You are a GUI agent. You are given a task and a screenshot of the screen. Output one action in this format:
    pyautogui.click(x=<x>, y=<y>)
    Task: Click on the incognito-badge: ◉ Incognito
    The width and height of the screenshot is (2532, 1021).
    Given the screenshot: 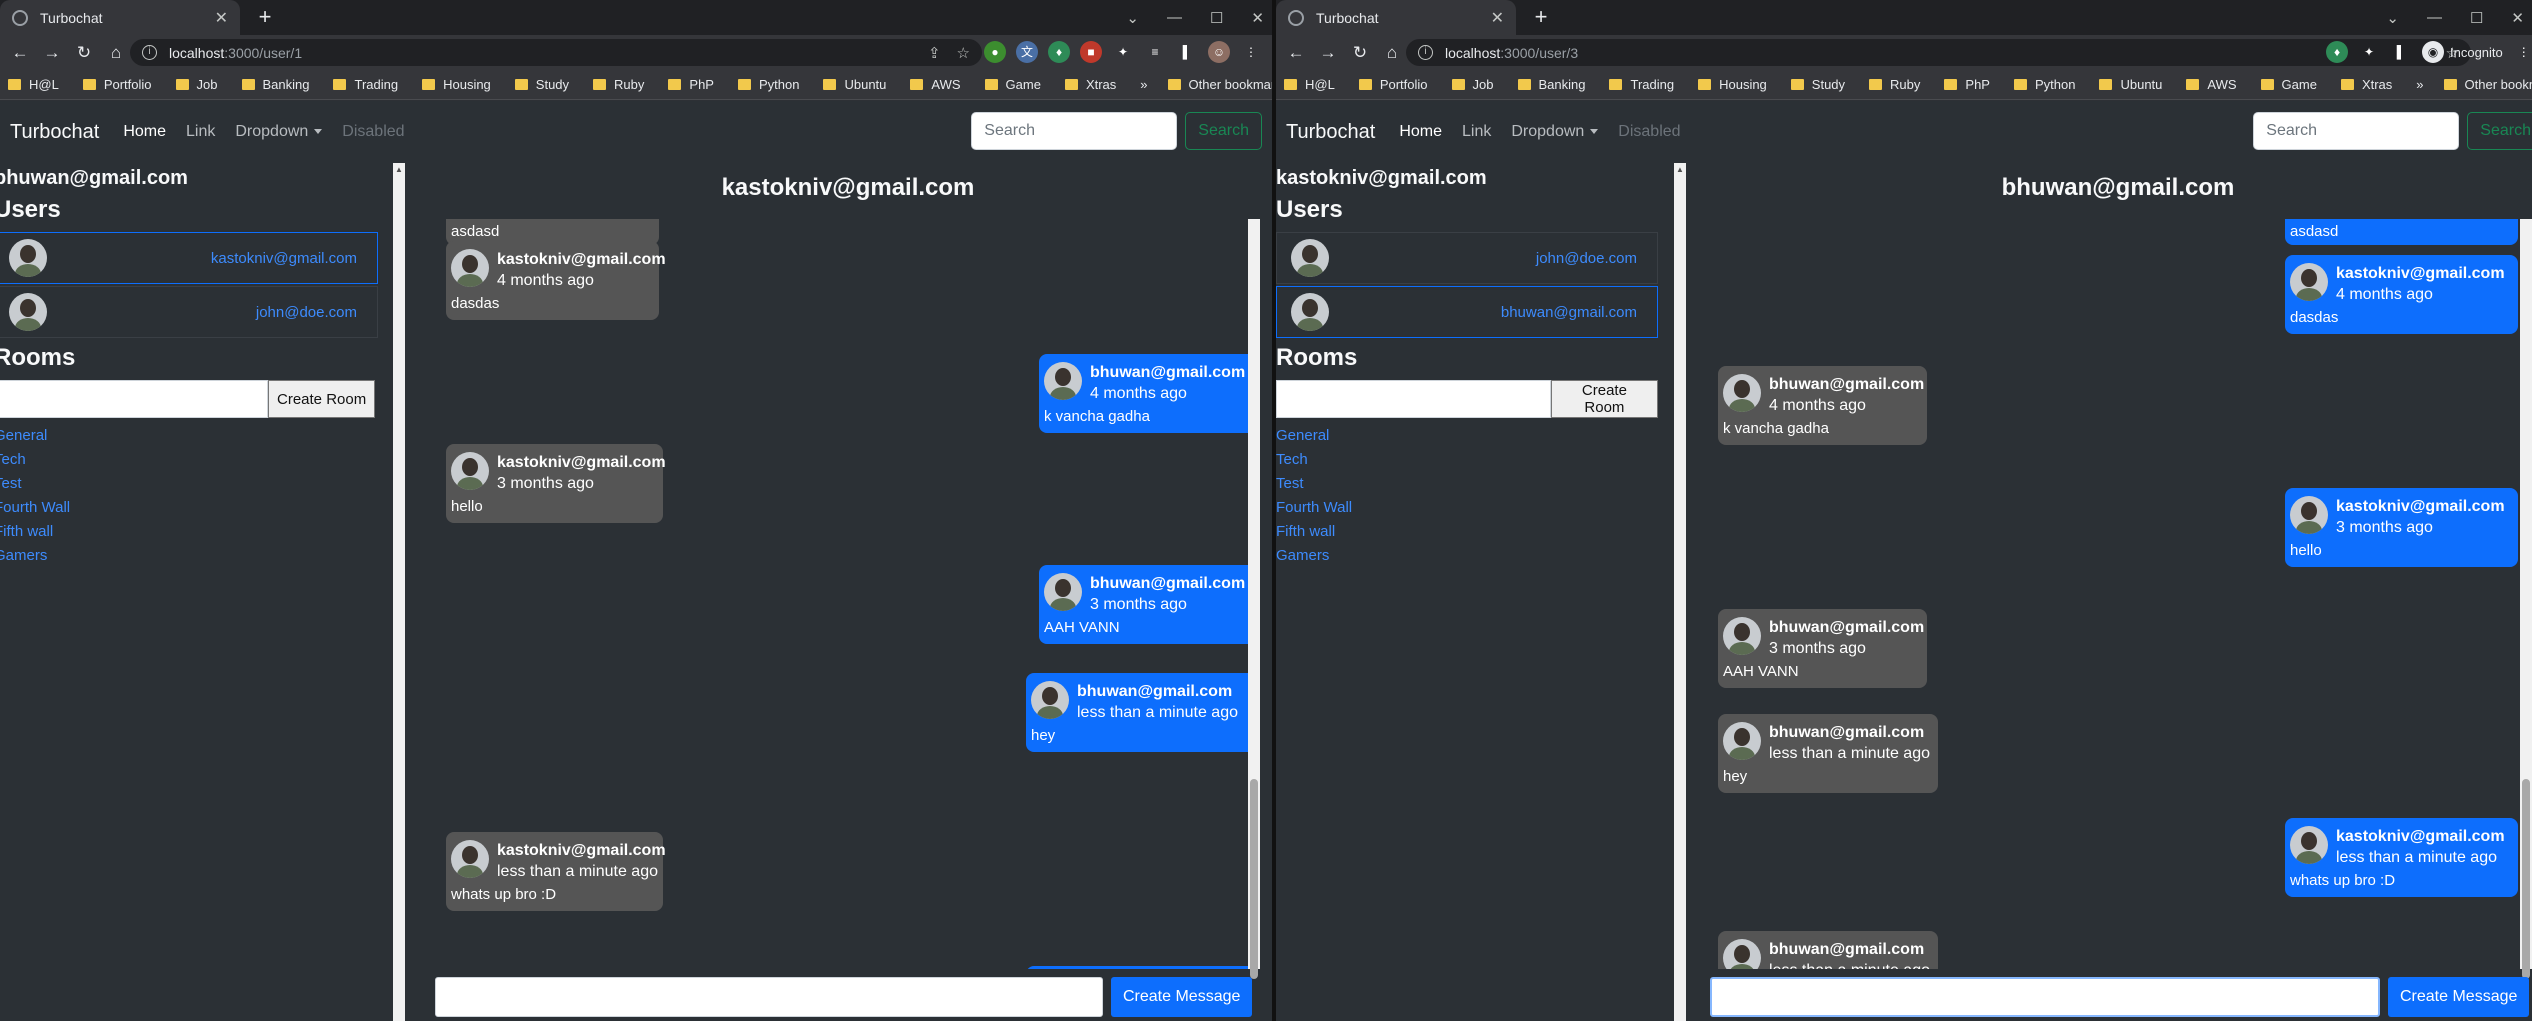 What is the action you would take?
    pyautogui.click(x=2462, y=52)
    